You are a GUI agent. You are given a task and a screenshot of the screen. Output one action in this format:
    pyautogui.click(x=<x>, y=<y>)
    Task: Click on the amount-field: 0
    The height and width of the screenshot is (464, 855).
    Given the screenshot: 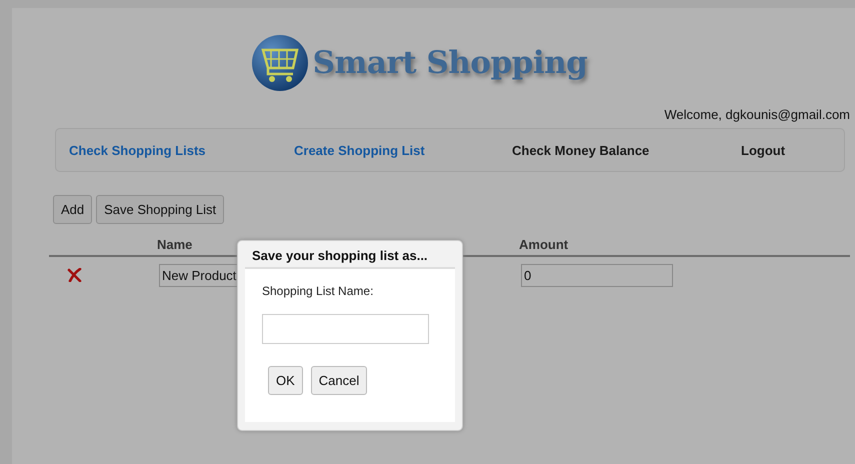 What is the action you would take?
    pyautogui.click(x=597, y=275)
    